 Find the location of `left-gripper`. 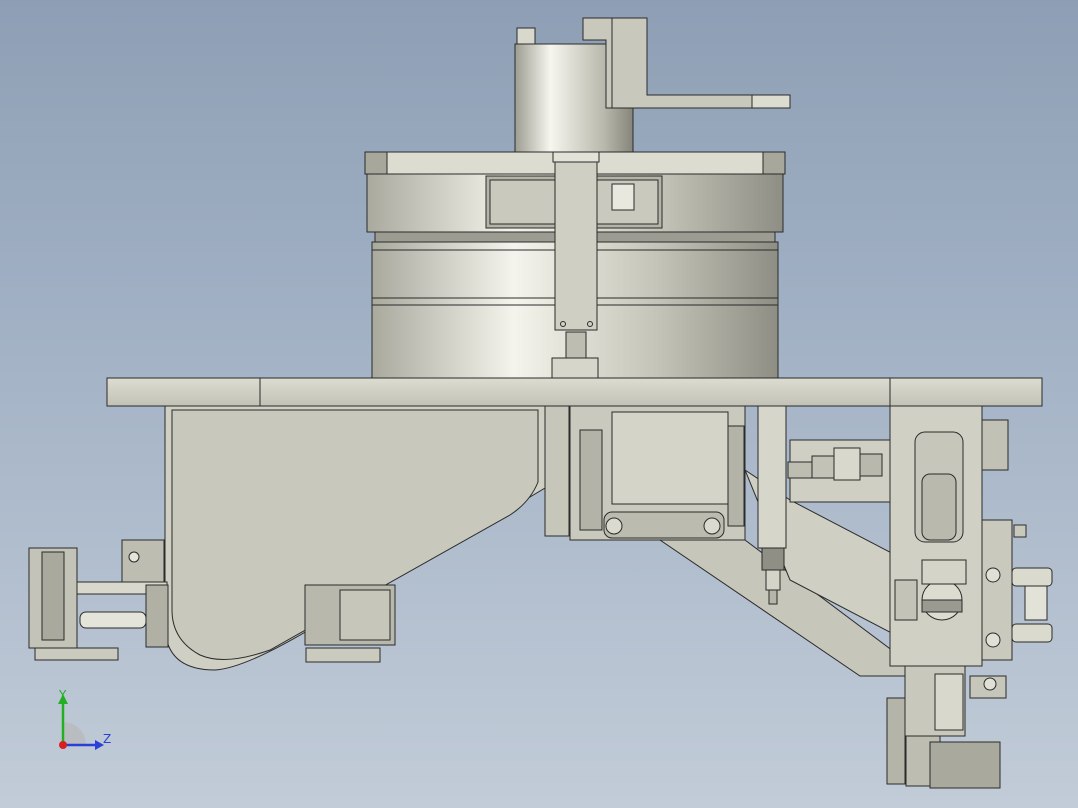

left-gripper is located at coordinates (98, 600).